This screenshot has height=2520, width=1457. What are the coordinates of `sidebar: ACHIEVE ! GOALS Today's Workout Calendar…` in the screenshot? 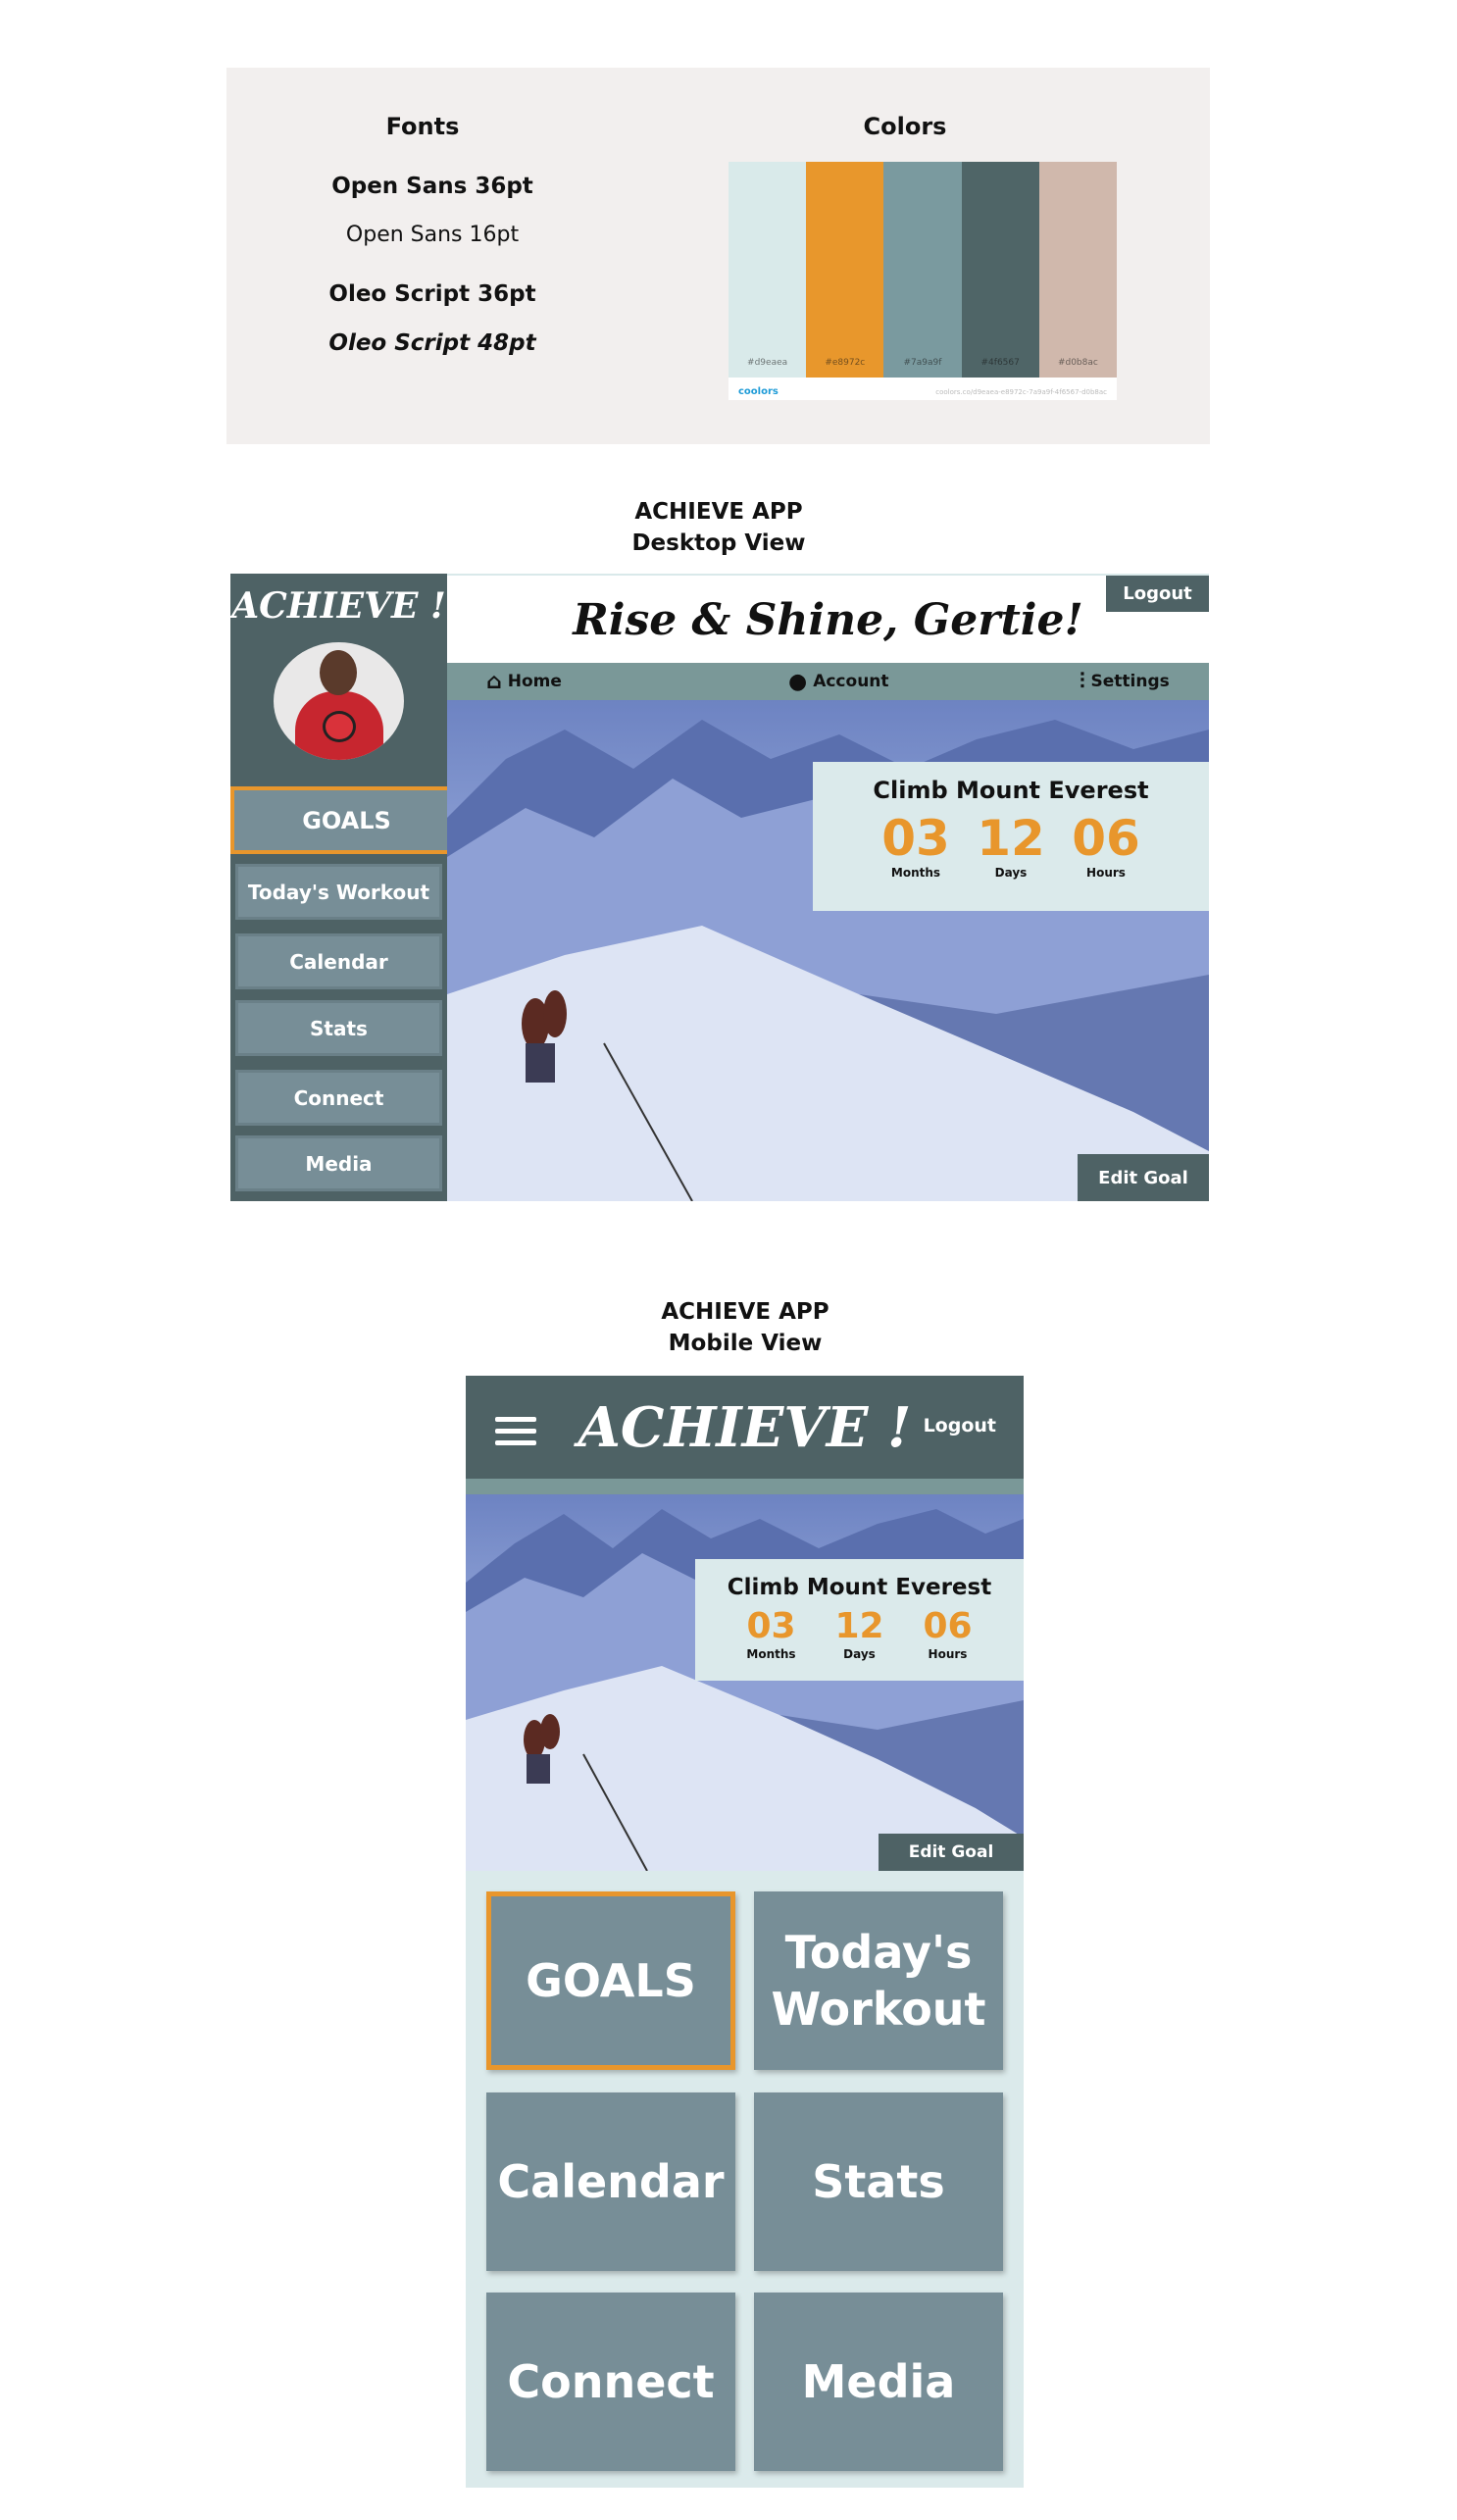 It's located at (346, 887).